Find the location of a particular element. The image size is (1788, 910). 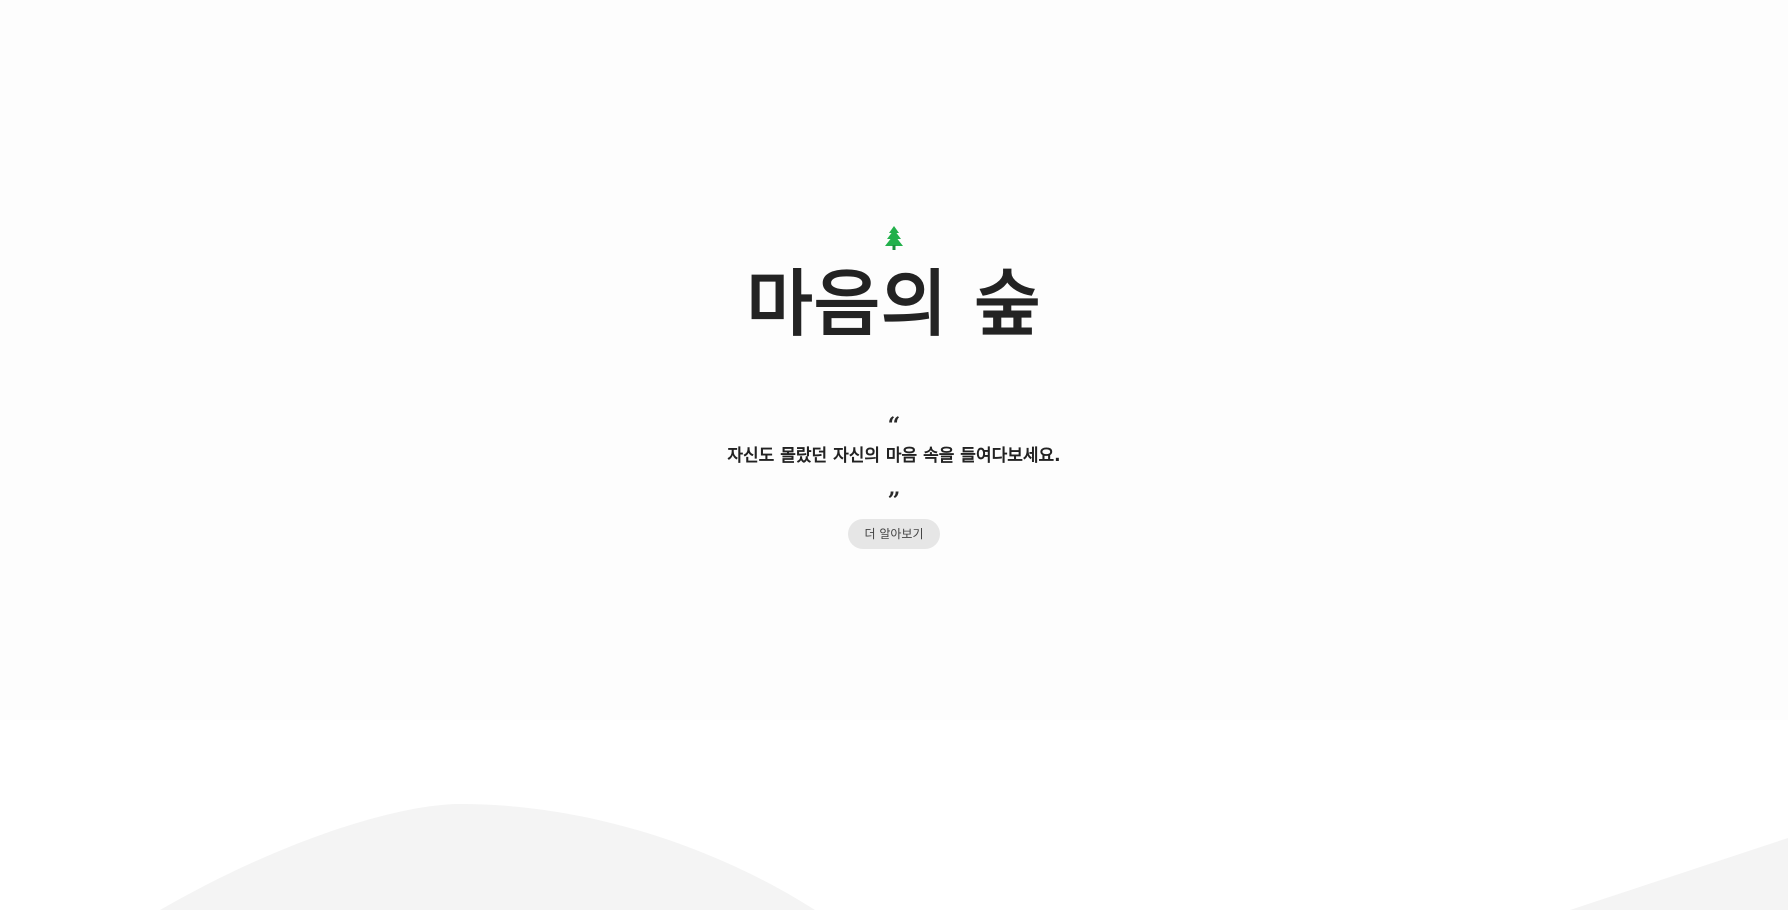

tree-icon is located at coordinates (894, 238).